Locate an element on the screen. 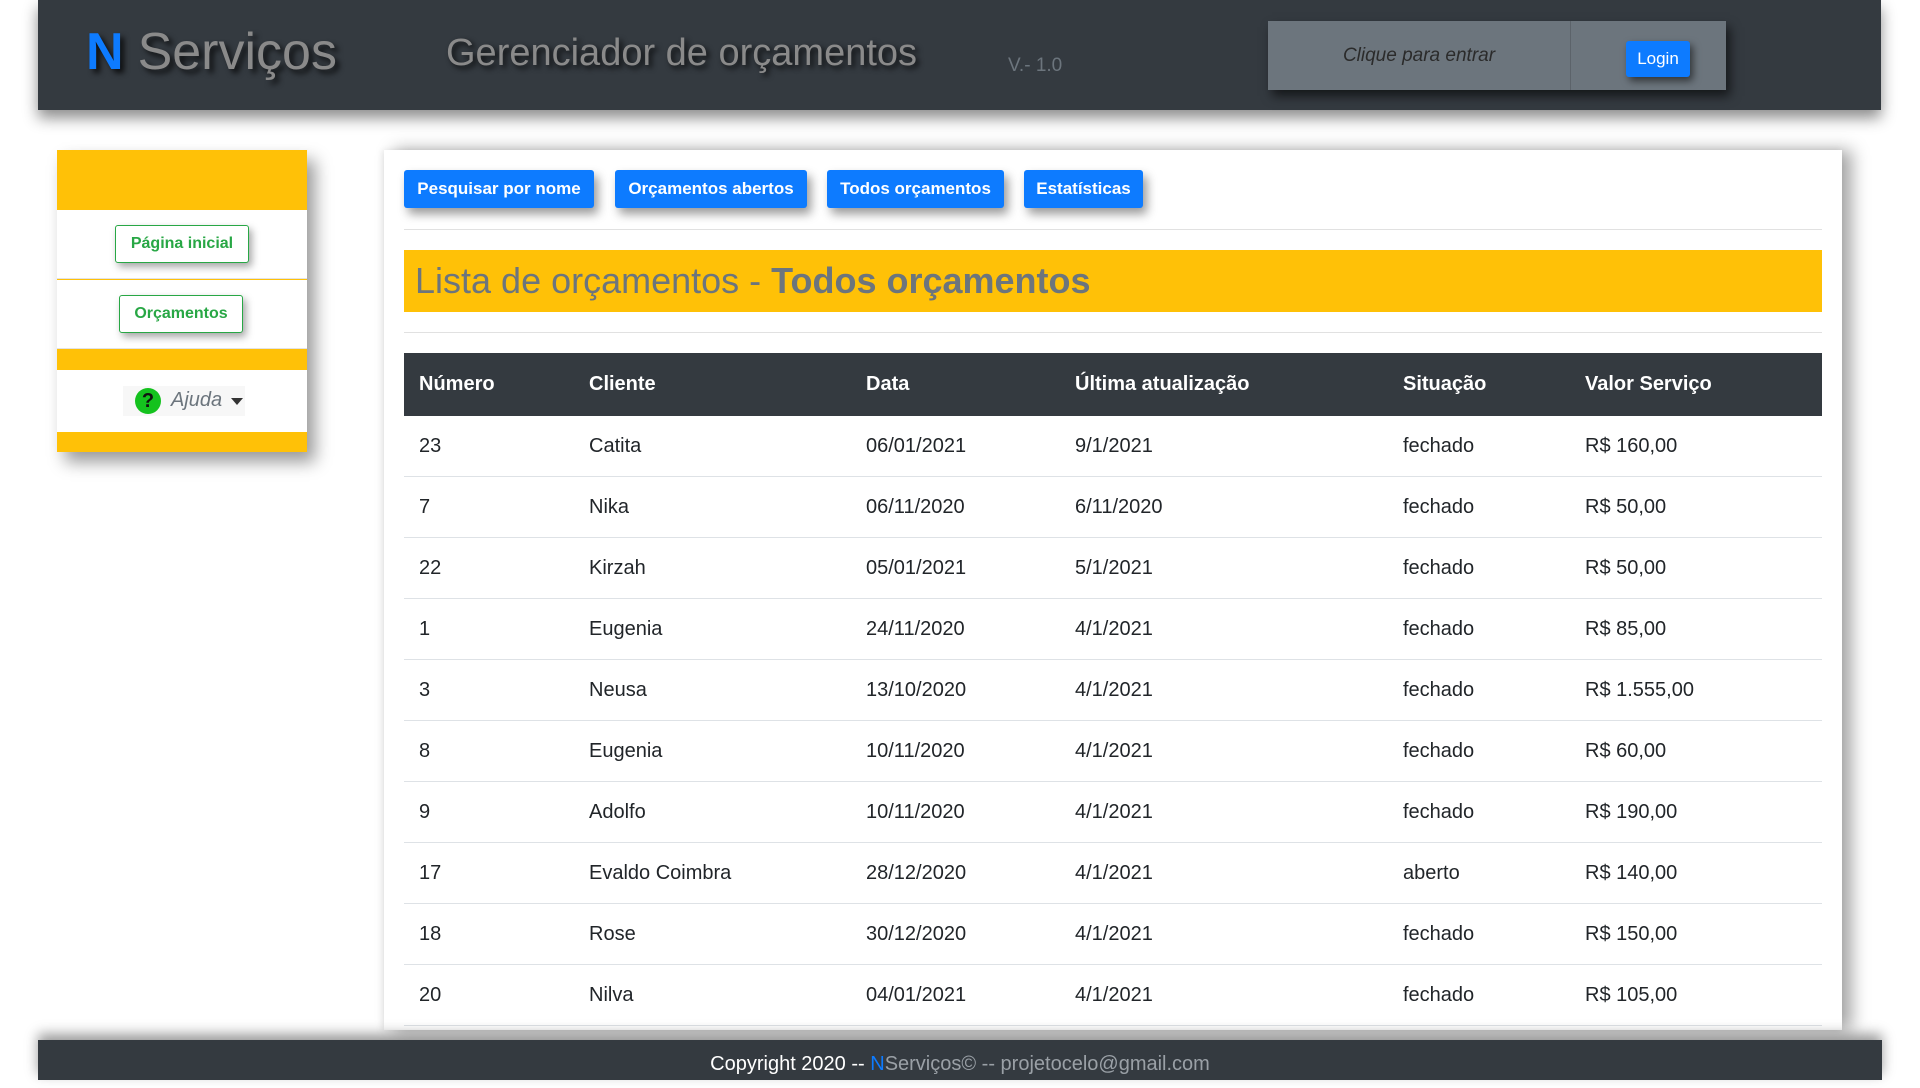 The image size is (1920, 1088). header-ultima-atualizacao: Última atualização is located at coordinates (1224, 384).